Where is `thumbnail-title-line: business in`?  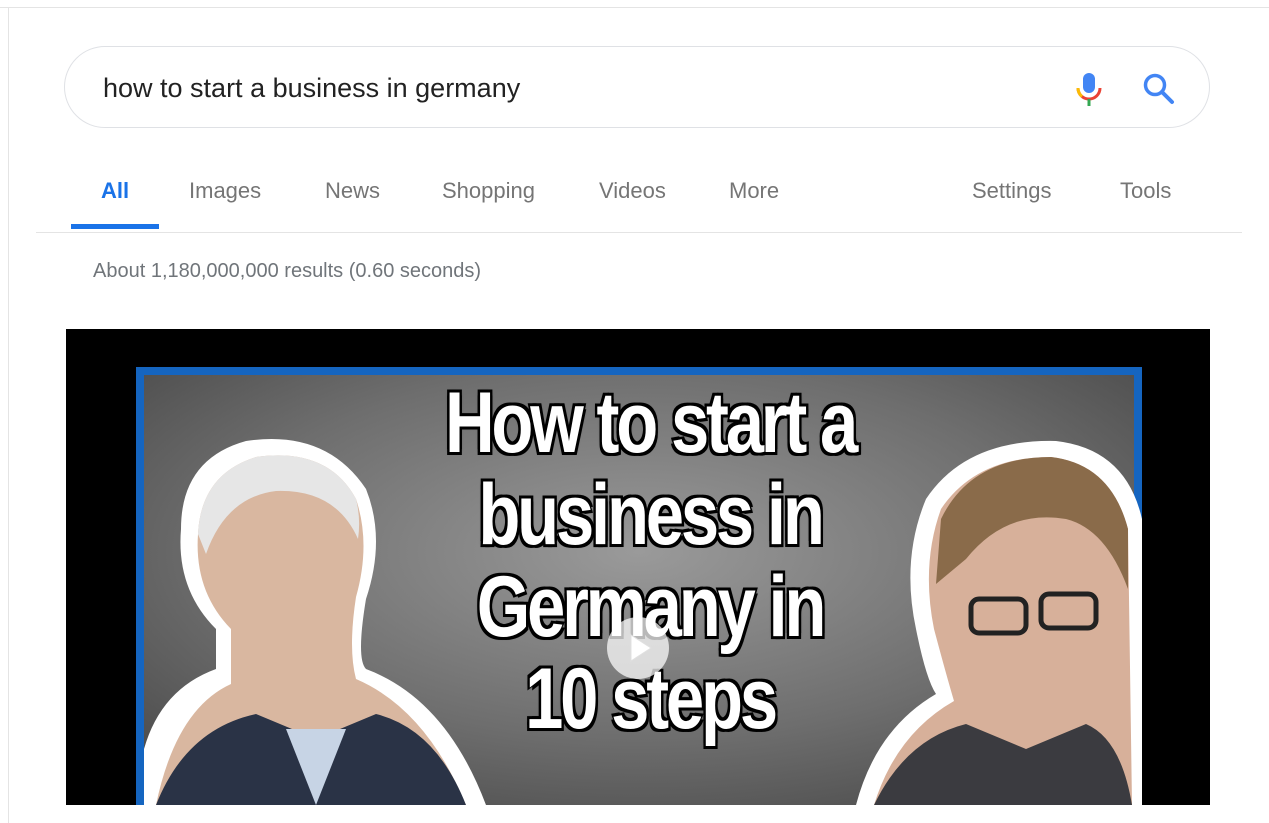 thumbnail-title-line: business in is located at coordinates (651, 515).